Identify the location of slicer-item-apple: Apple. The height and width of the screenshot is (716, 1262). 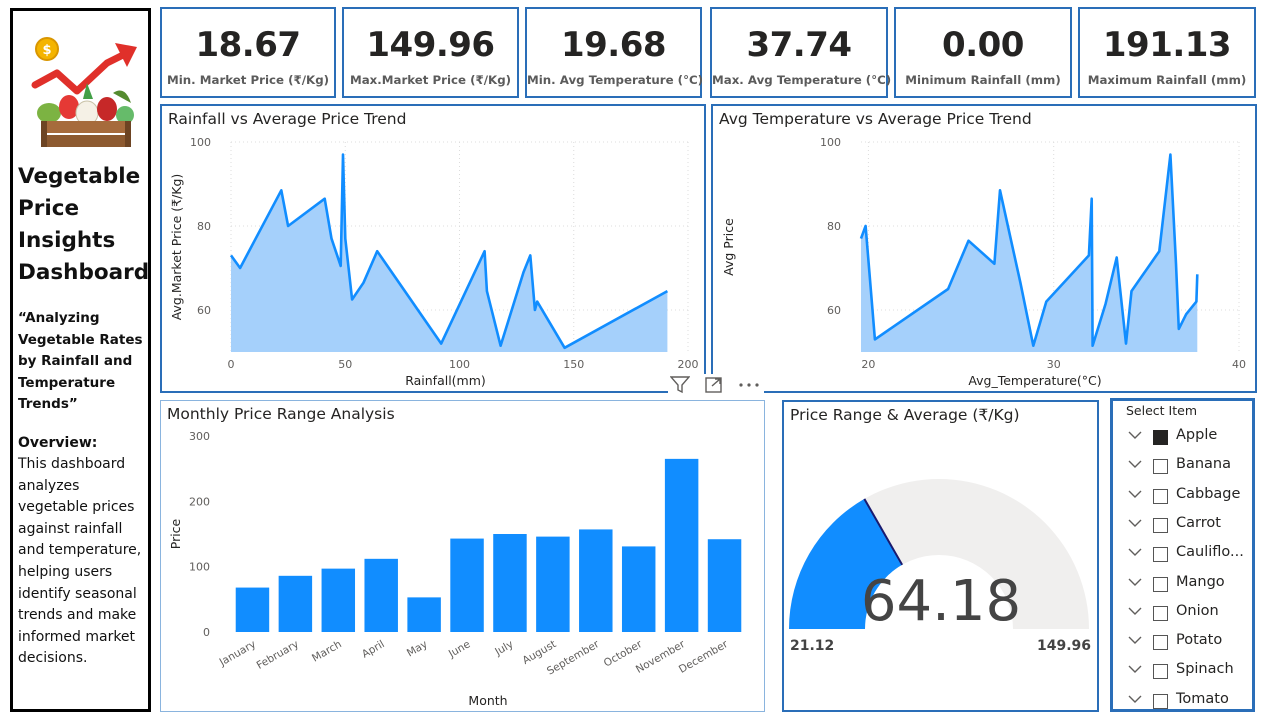
(1191, 437).